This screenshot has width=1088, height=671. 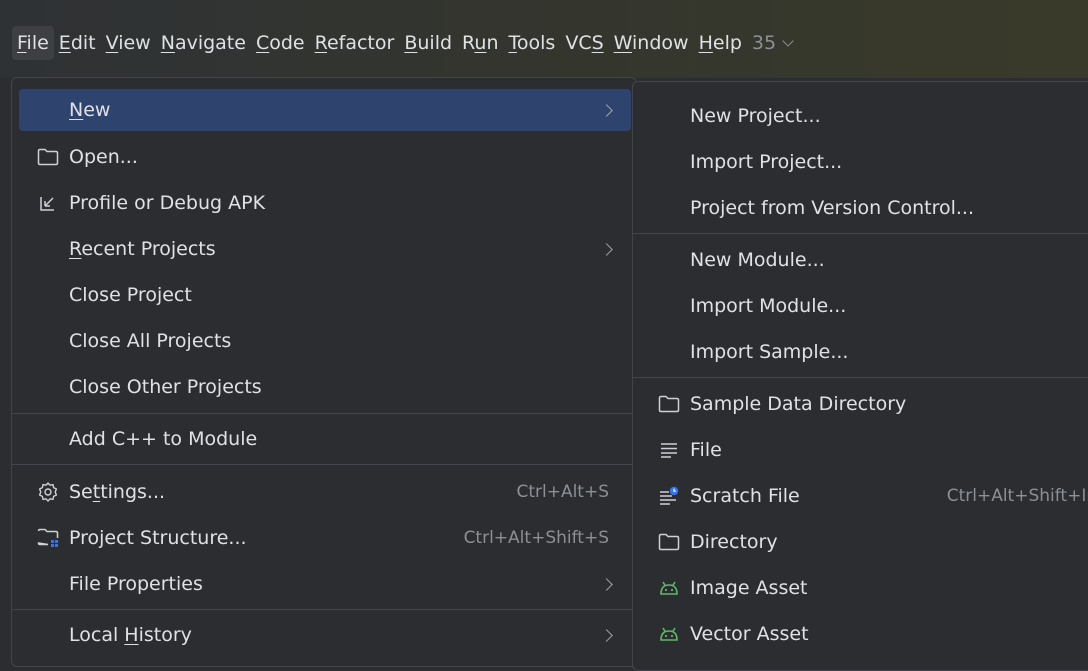 I want to click on new-submenu-item-vector-asset: Vector Asset, so click(x=864, y=634).